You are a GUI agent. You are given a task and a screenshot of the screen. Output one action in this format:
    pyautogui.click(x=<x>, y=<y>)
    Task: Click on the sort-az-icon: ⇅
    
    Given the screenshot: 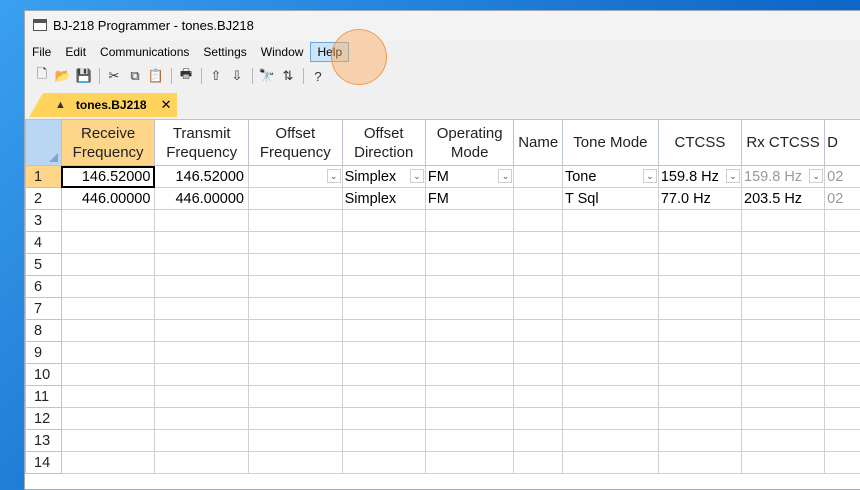 What is the action you would take?
    pyautogui.click(x=288, y=76)
    